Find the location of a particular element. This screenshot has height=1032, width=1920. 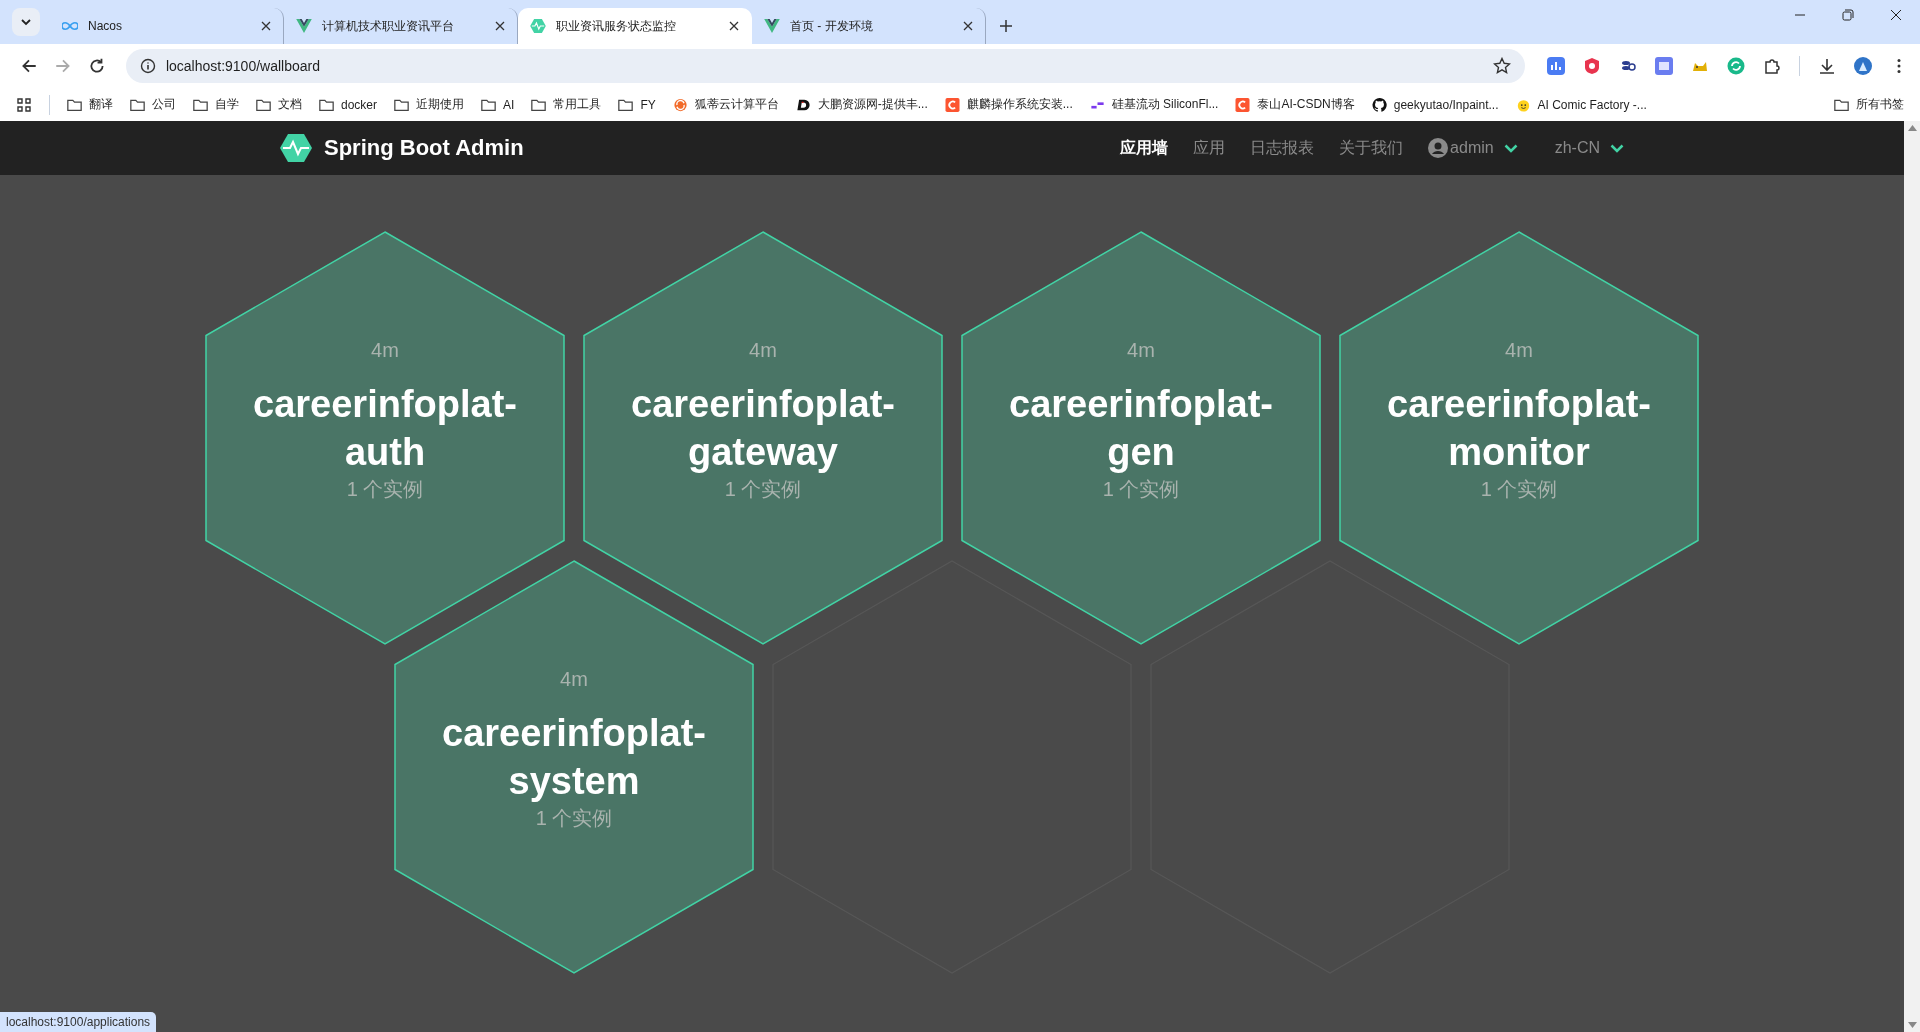

all-bookmarks: 所有书签 is located at coordinates (1869, 104).